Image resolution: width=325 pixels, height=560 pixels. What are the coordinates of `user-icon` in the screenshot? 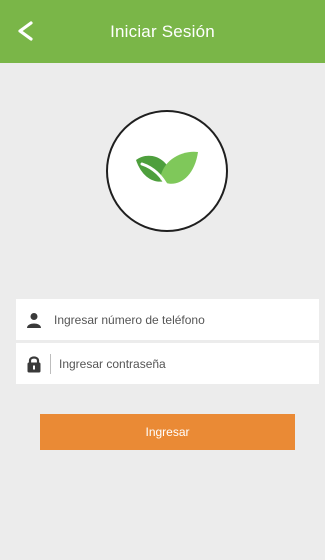 It's located at (34, 319).